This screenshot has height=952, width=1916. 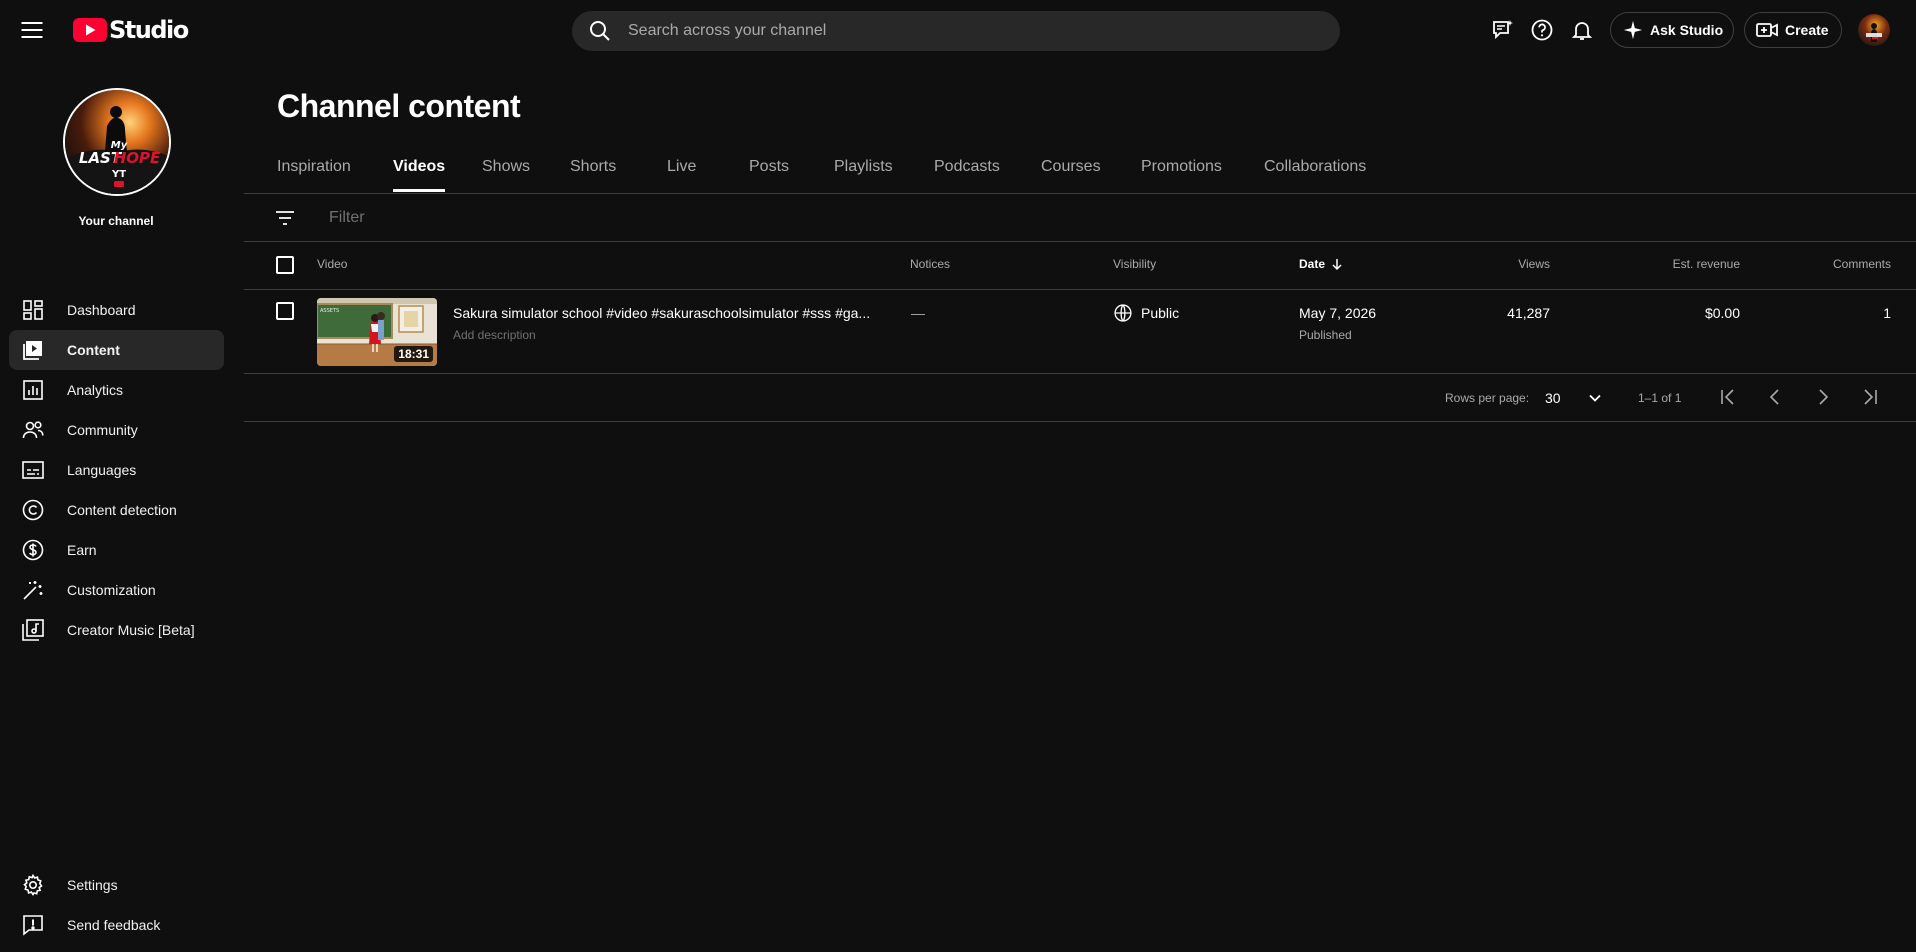 I want to click on sidebar-item-dashboard: Dashboard, so click(x=116, y=310).